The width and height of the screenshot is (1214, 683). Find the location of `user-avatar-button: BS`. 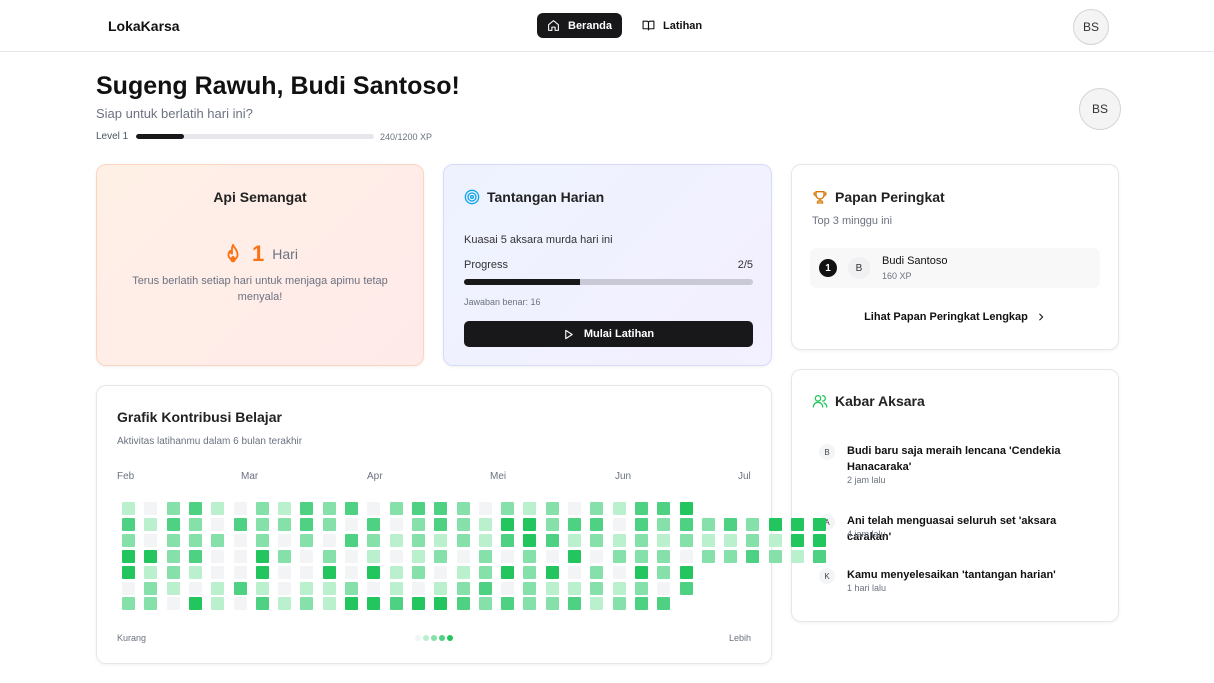

user-avatar-button: BS is located at coordinates (1091, 27).